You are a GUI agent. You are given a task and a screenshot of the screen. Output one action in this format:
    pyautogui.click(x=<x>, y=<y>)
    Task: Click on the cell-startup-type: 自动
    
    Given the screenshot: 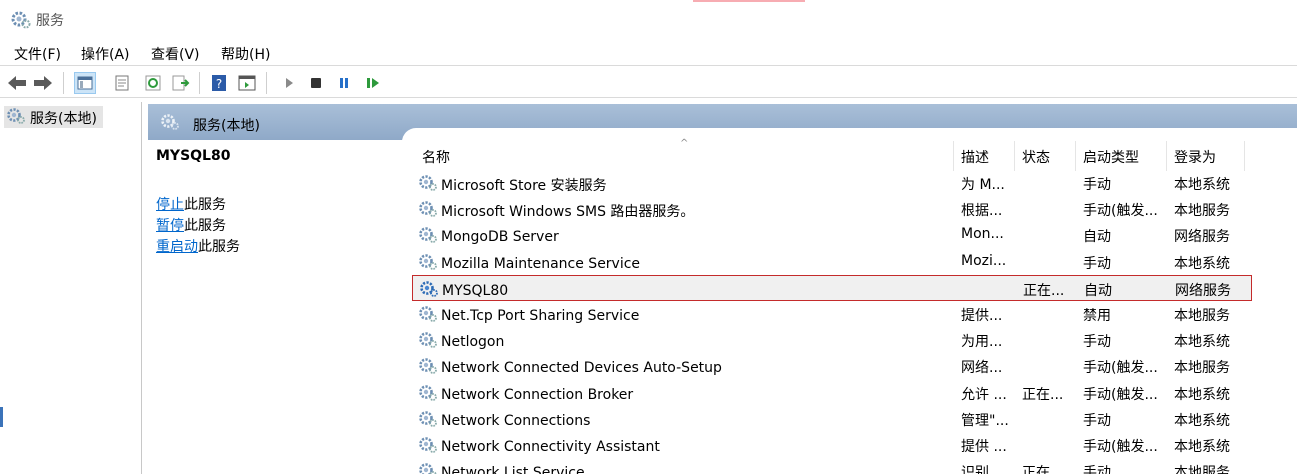 What is the action you would take?
    pyautogui.click(x=1097, y=237)
    